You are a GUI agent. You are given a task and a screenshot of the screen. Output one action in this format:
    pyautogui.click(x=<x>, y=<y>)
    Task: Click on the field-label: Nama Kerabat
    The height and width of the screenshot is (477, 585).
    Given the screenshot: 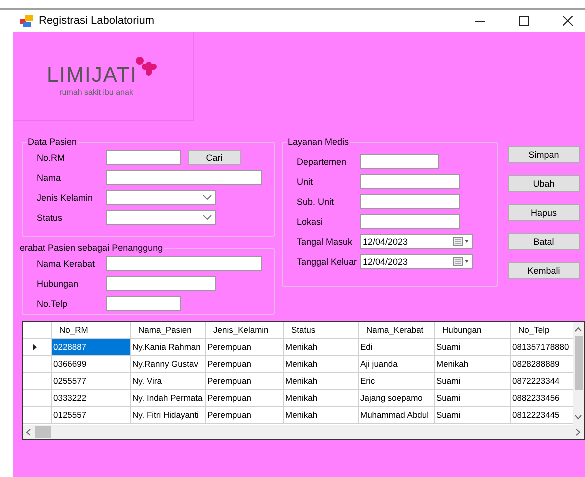 What is the action you would take?
    pyautogui.click(x=66, y=263)
    